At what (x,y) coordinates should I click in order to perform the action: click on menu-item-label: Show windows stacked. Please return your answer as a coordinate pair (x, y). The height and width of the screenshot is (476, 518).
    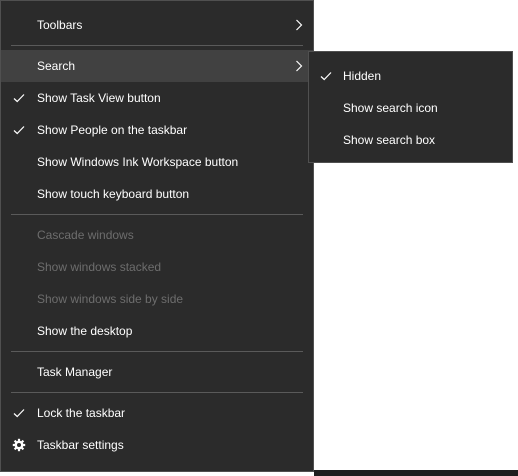
    Looking at the image, I should click on (99, 267).